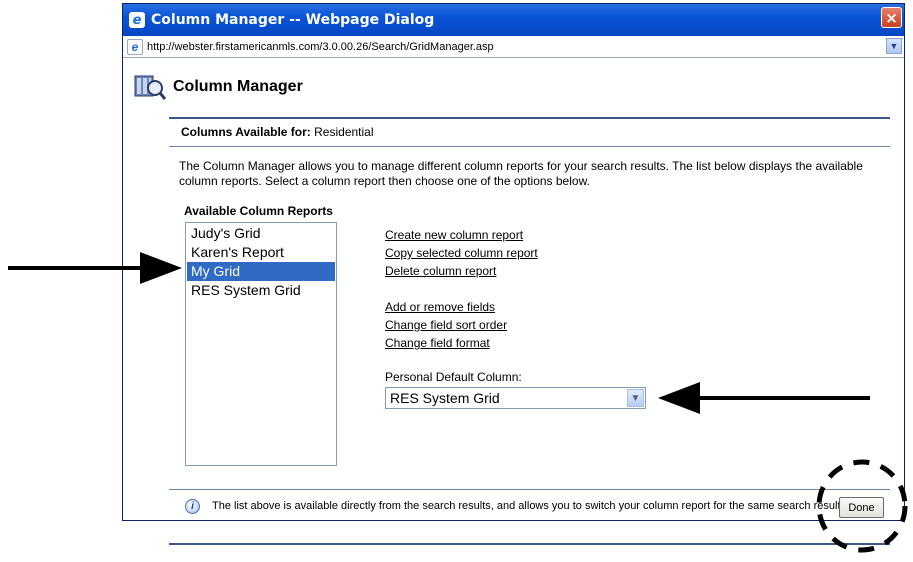  Describe the element at coordinates (764, 398) in the screenshot. I see `arrow-left-icon` at that location.